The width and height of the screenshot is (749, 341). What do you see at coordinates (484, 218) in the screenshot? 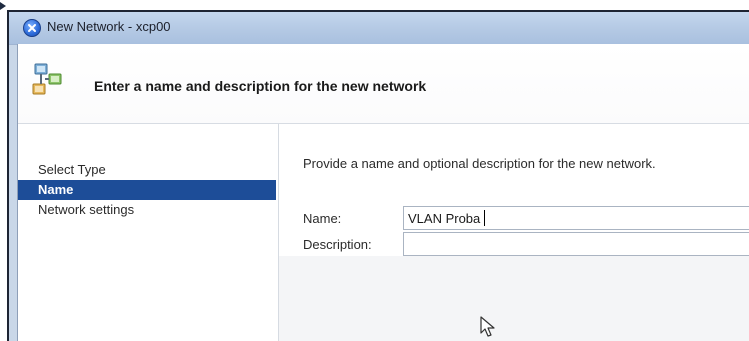
I see `text-caret` at bounding box center [484, 218].